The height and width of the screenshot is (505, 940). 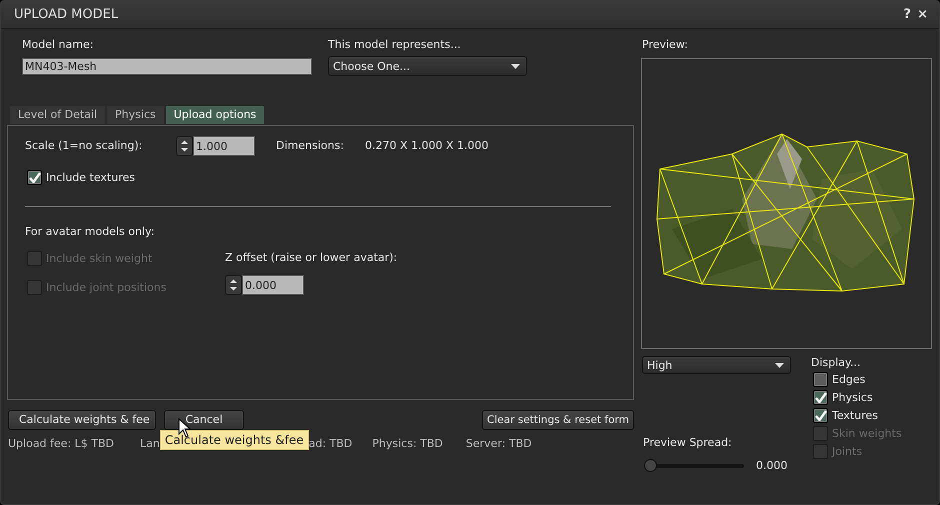 I want to click on button: Clear settings & reset form, so click(x=558, y=420).